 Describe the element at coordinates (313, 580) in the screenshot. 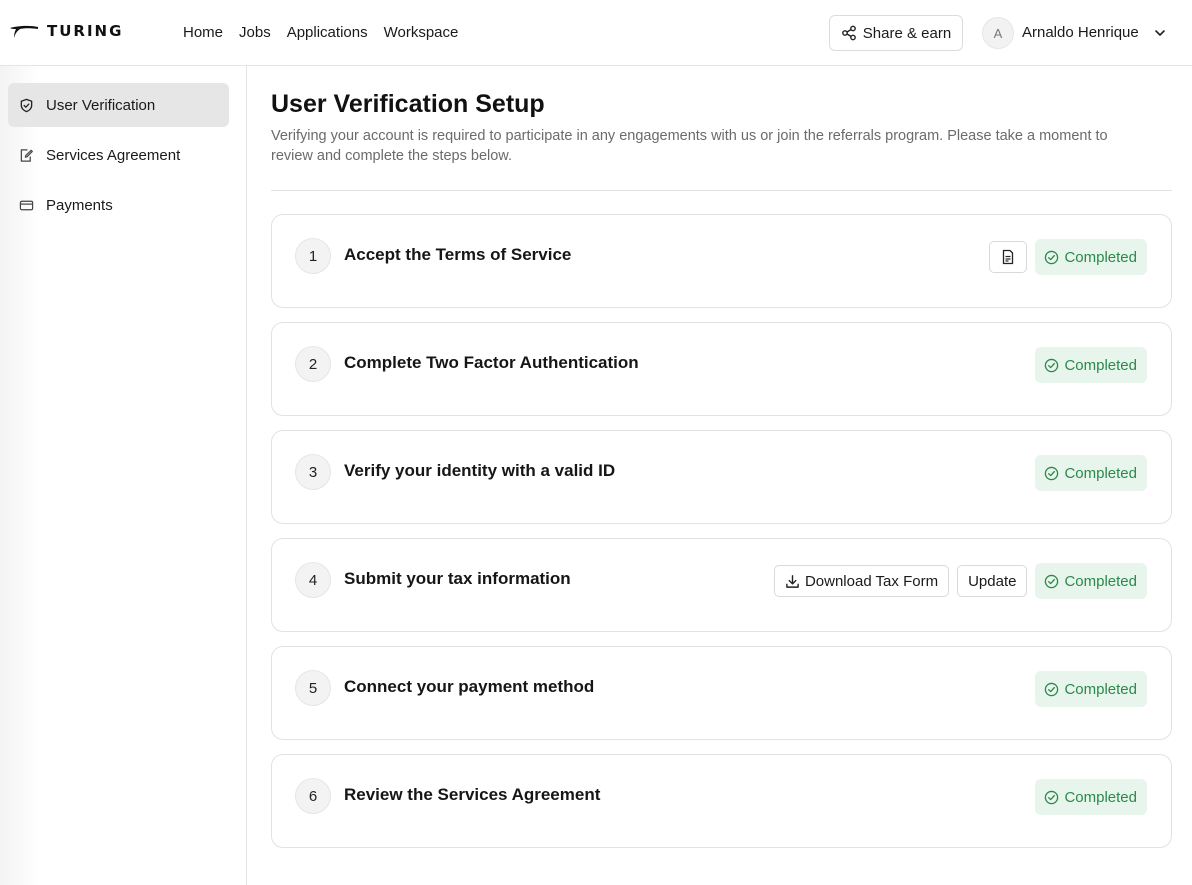

I see `step-number: 4` at that location.